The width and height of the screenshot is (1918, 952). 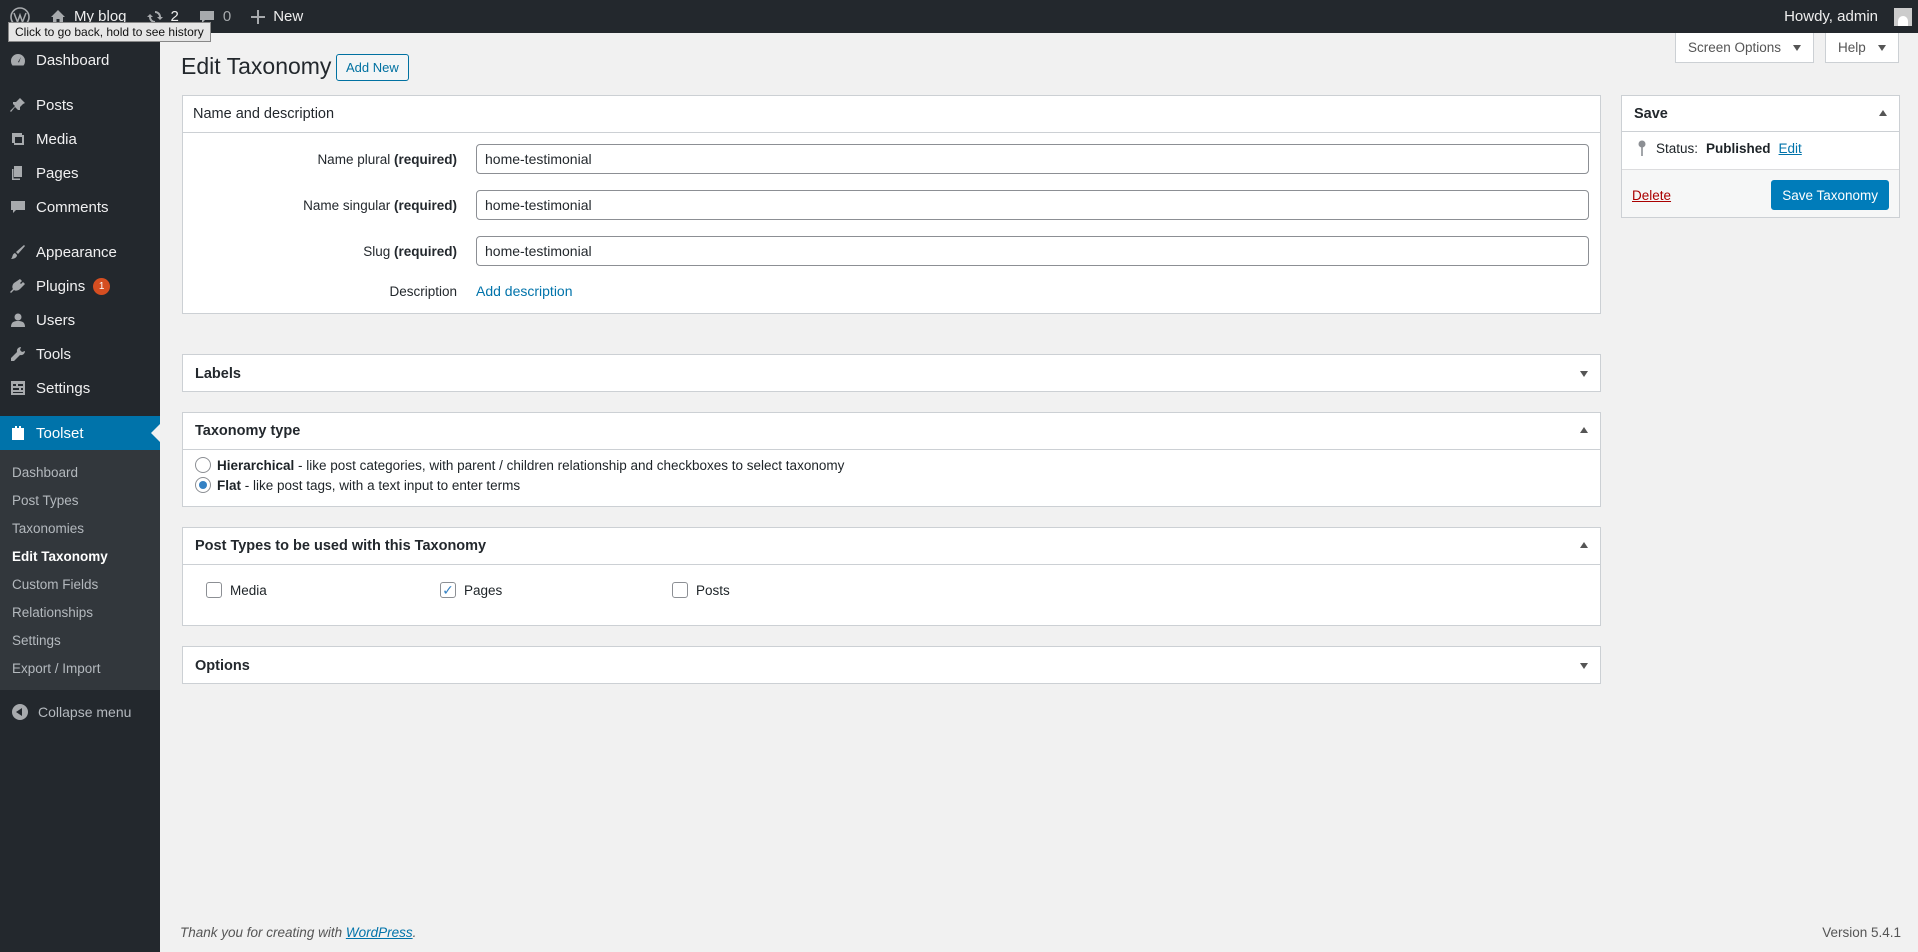 I want to click on sidebar-item-posts: Posts, so click(x=80, y=105).